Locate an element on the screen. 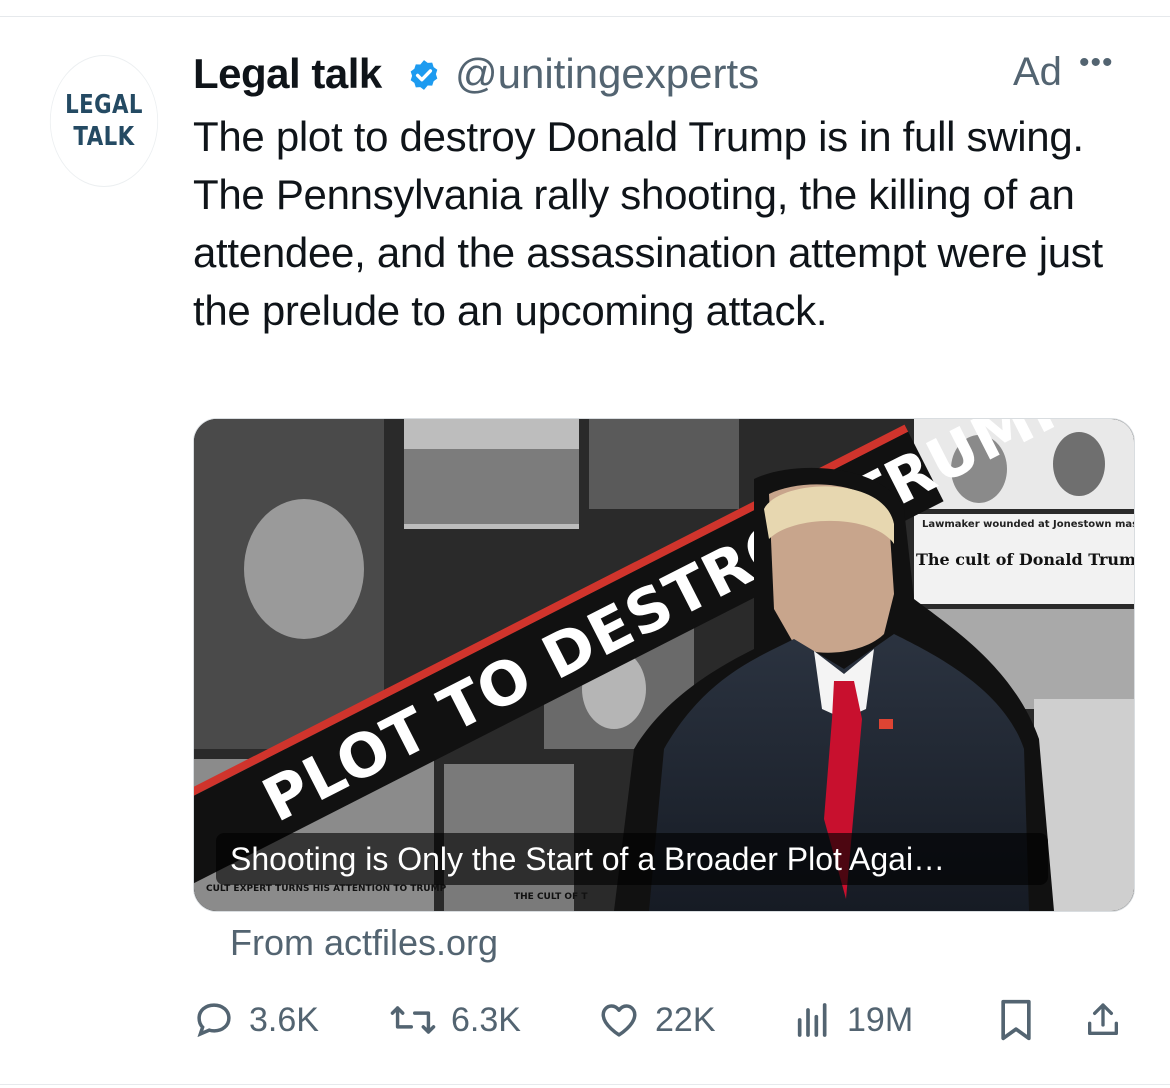  retweet-button: 6.3K is located at coordinates (455, 1020).